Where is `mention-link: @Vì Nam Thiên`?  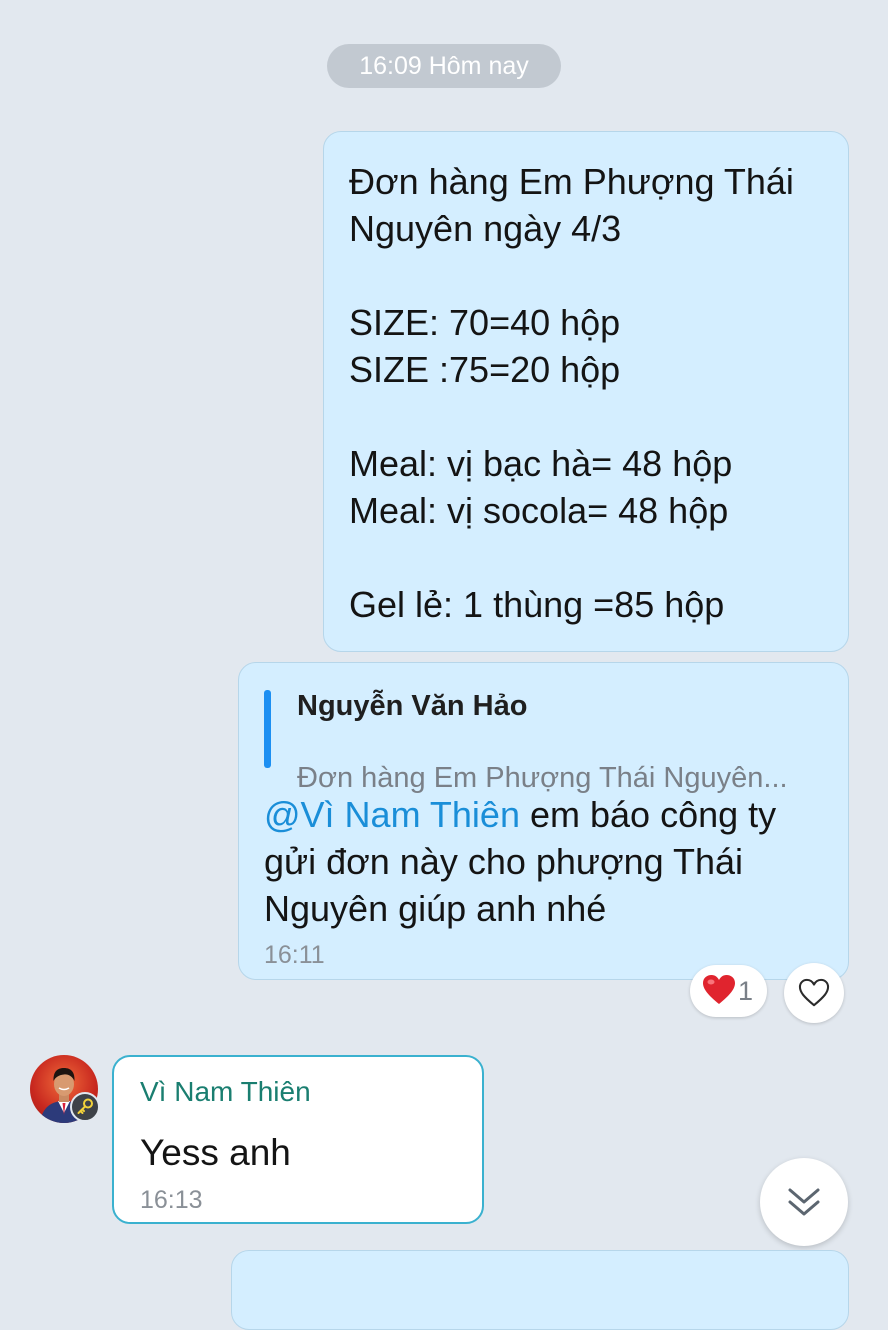 mention-link: @Vì Nam Thiên is located at coordinates (392, 814).